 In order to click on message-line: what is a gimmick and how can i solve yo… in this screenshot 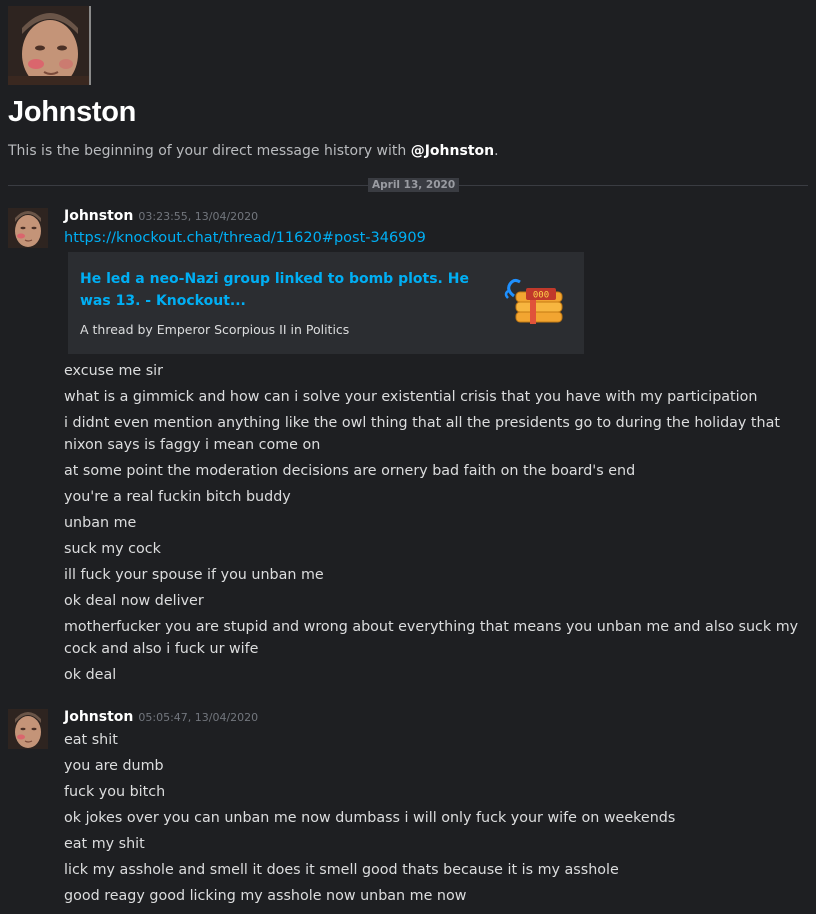, I will do `click(411, 397)`.